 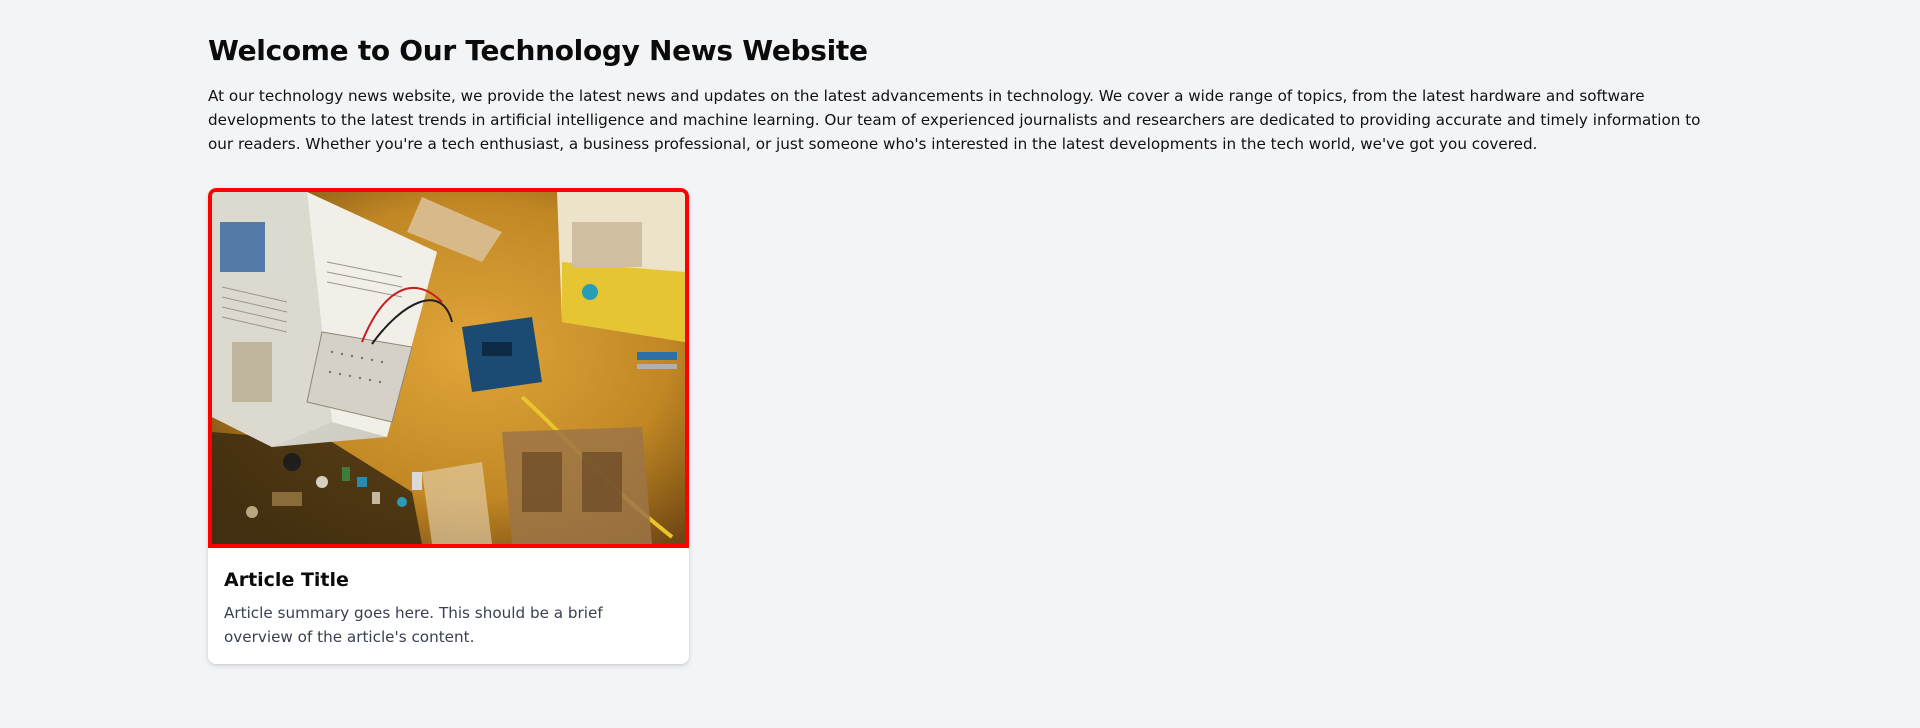 I want to click on page-title: Welcome to Our Technology News Website, so click(x=538, y=50).